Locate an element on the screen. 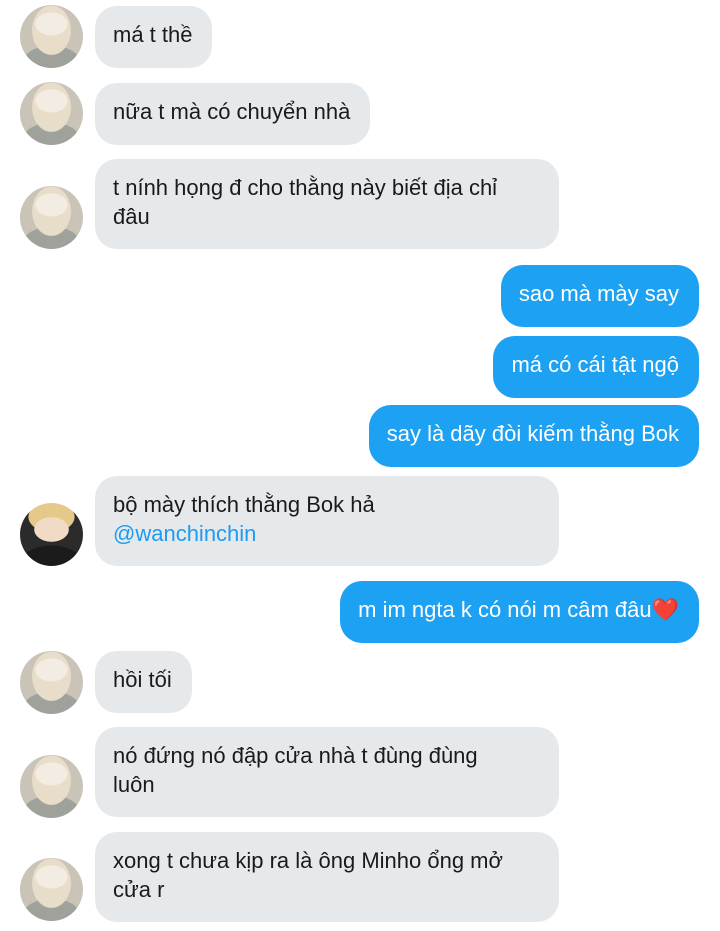 This screenshot has height=931, width=720. message-text: đâu is located at coordinates (131, 216).